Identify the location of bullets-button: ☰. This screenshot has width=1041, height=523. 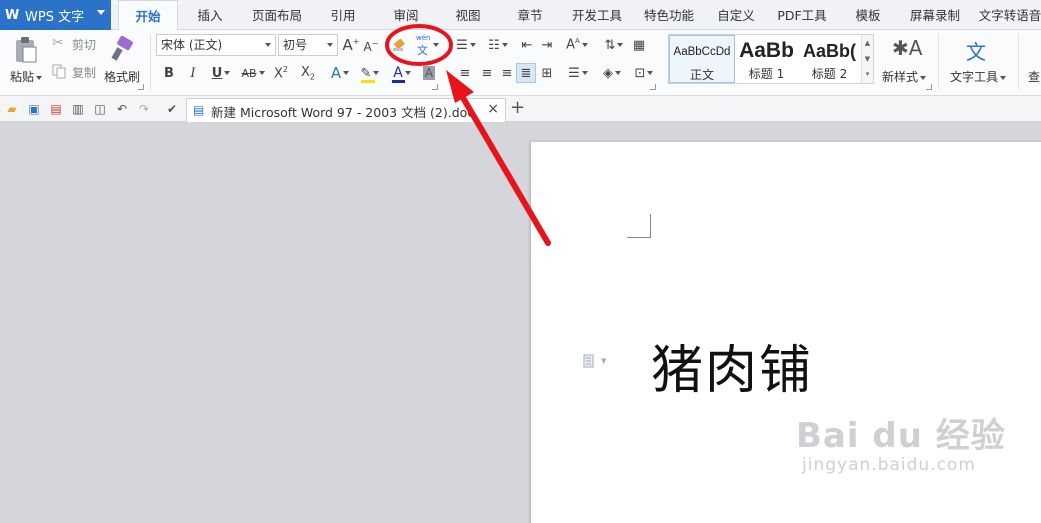
(466, 45).